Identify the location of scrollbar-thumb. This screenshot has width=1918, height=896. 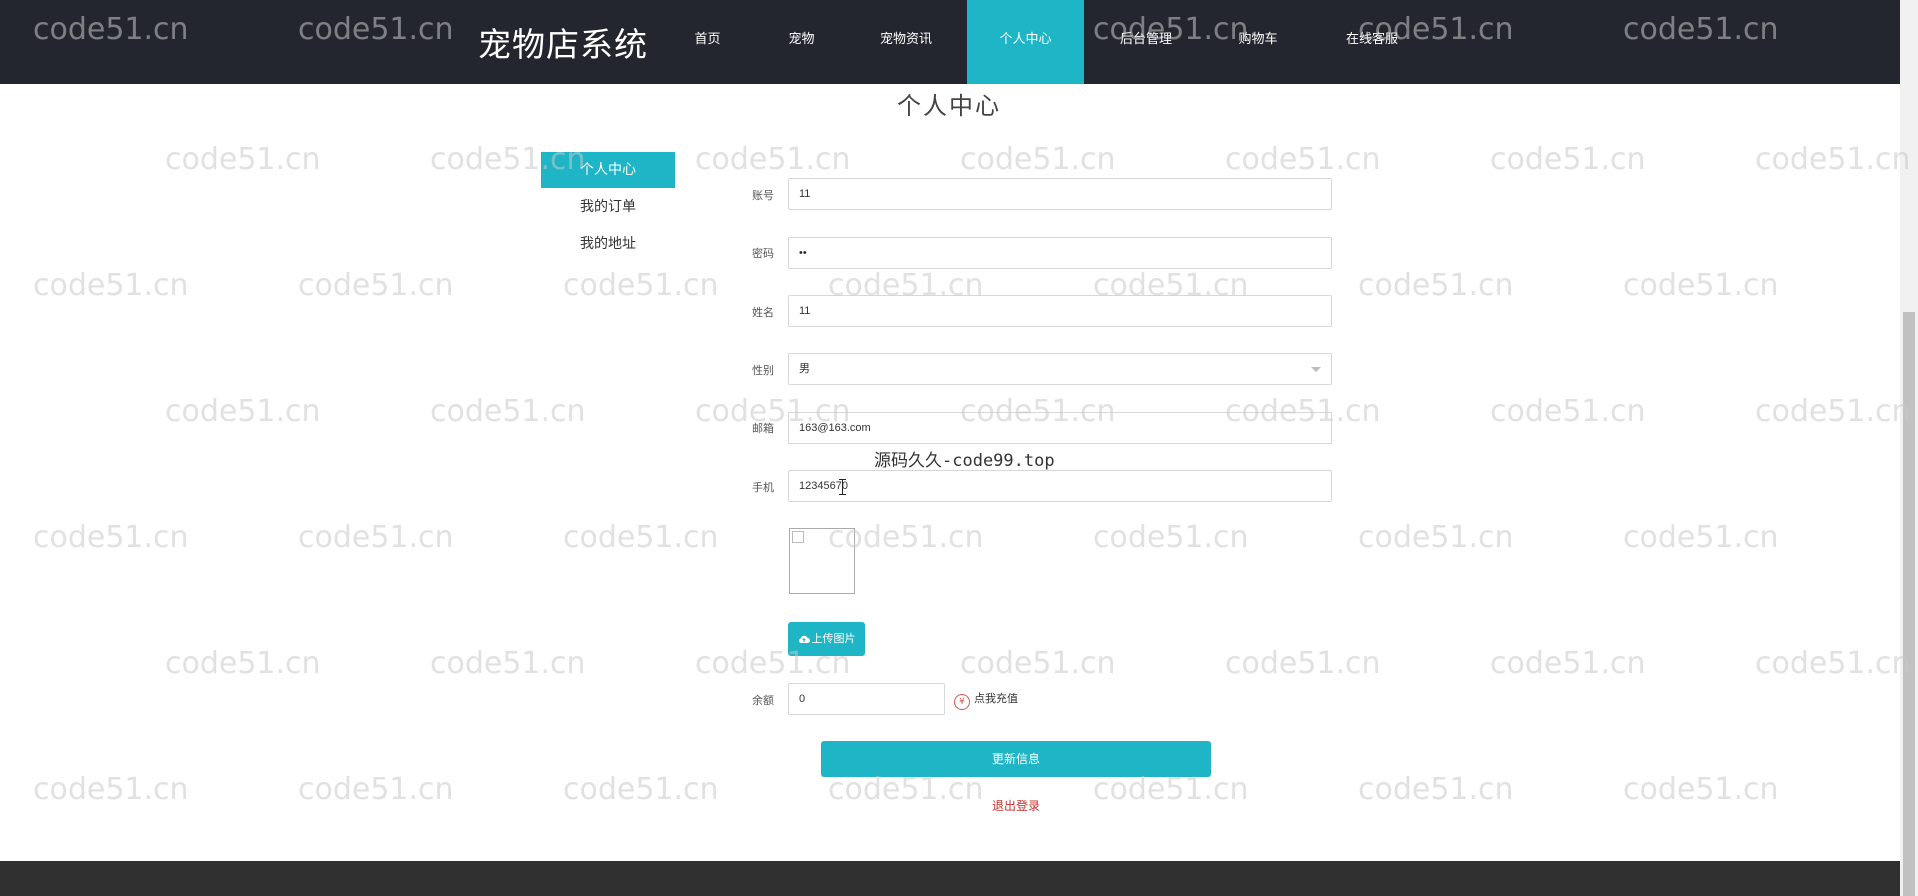
(1909, 604).